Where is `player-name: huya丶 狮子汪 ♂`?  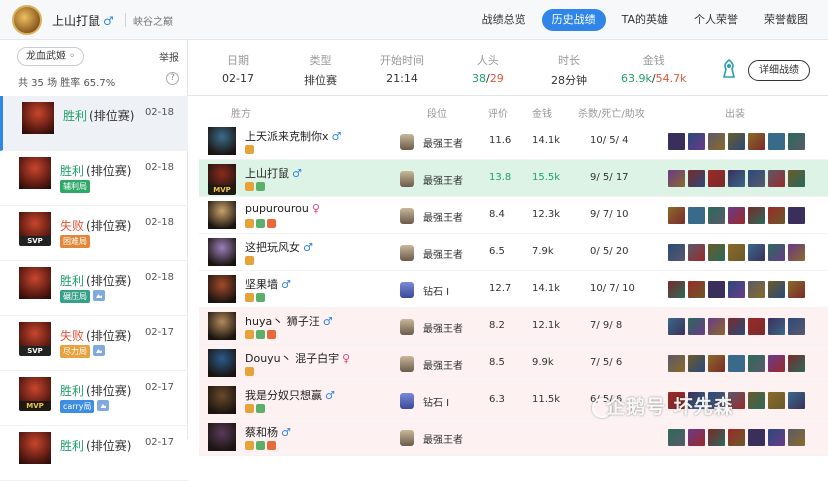 player-name: huya丶 狮子汪 ♂ is located at coordinates (289, 321).